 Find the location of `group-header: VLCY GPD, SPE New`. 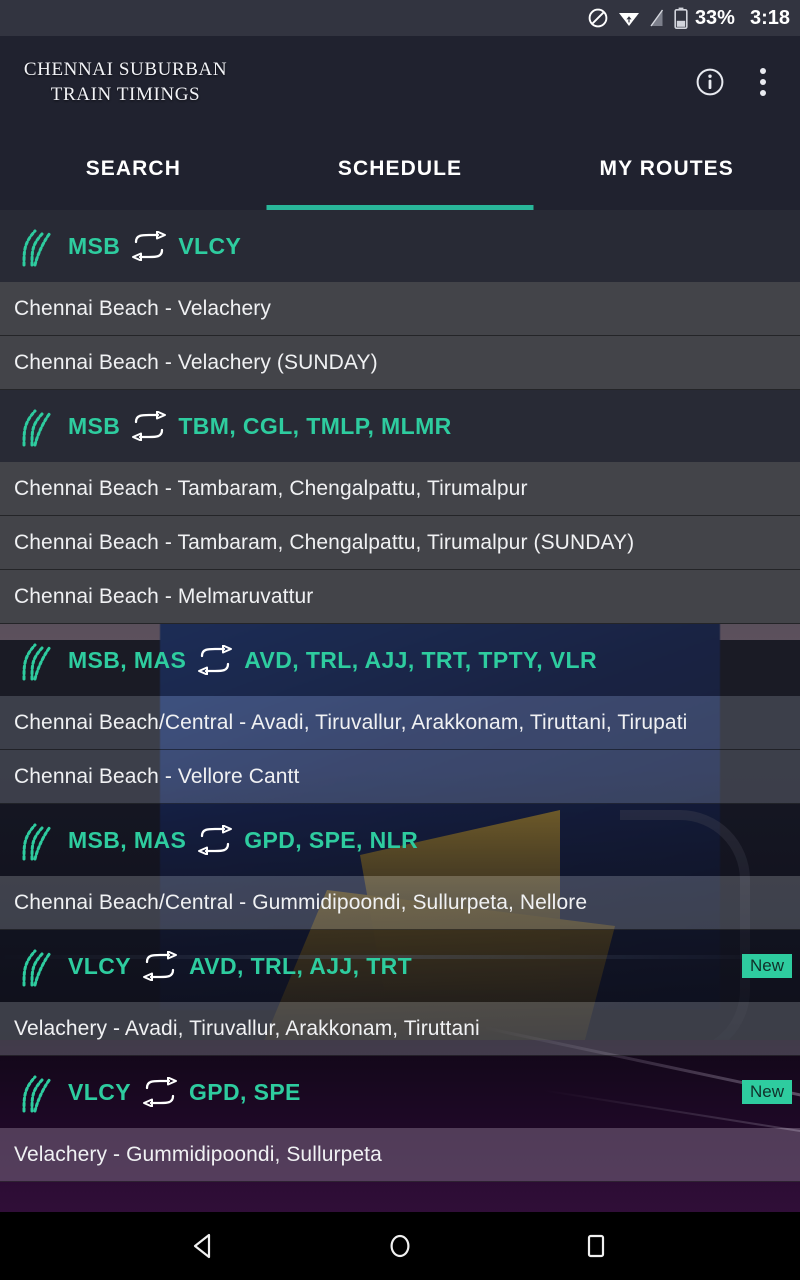

group-header: VLCY GPD, SPE New is located at coordinates (400, 1092).